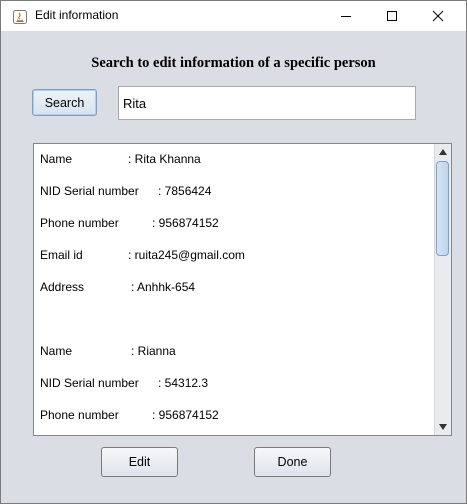  What do you see at coordinates (77, 15) in the screenshot?
I see `window-title: Edit information` at bounding box center [77, 15].